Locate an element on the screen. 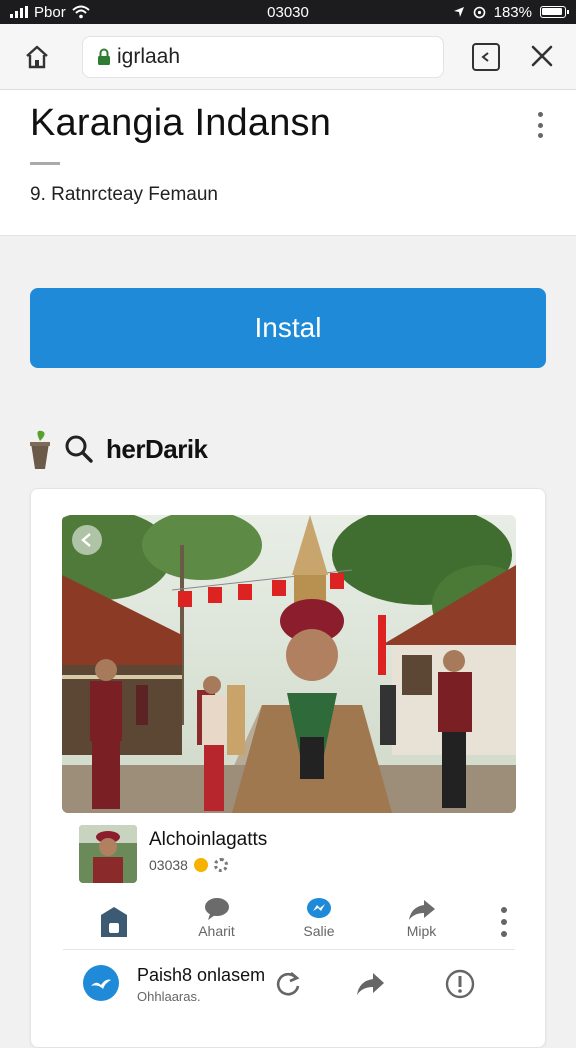  share-row: Paish8 onlasem Ohhlaaras. is located at coordinates (303, 985).